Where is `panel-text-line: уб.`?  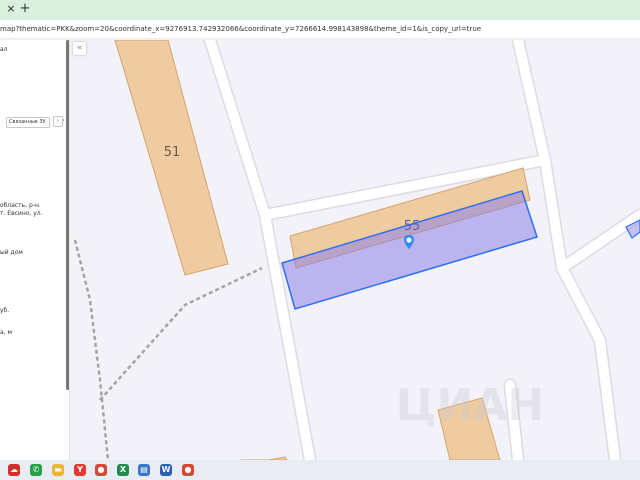 panel-text-line: уб. is located at coordinates (5, 310).